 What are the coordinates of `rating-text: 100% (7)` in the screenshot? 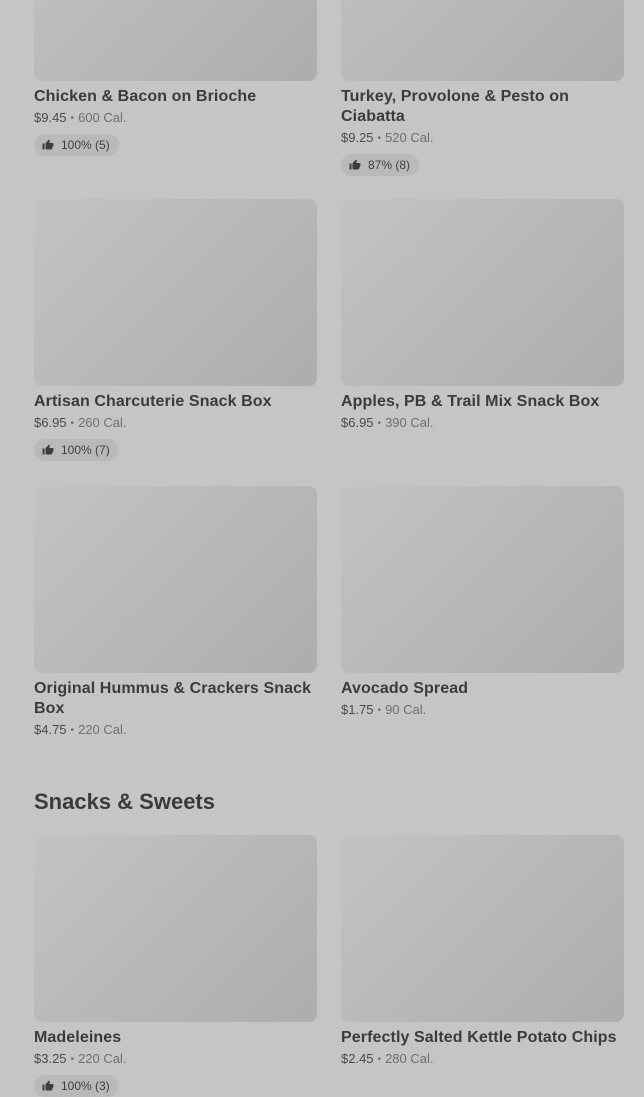 It's located at (85, 450).